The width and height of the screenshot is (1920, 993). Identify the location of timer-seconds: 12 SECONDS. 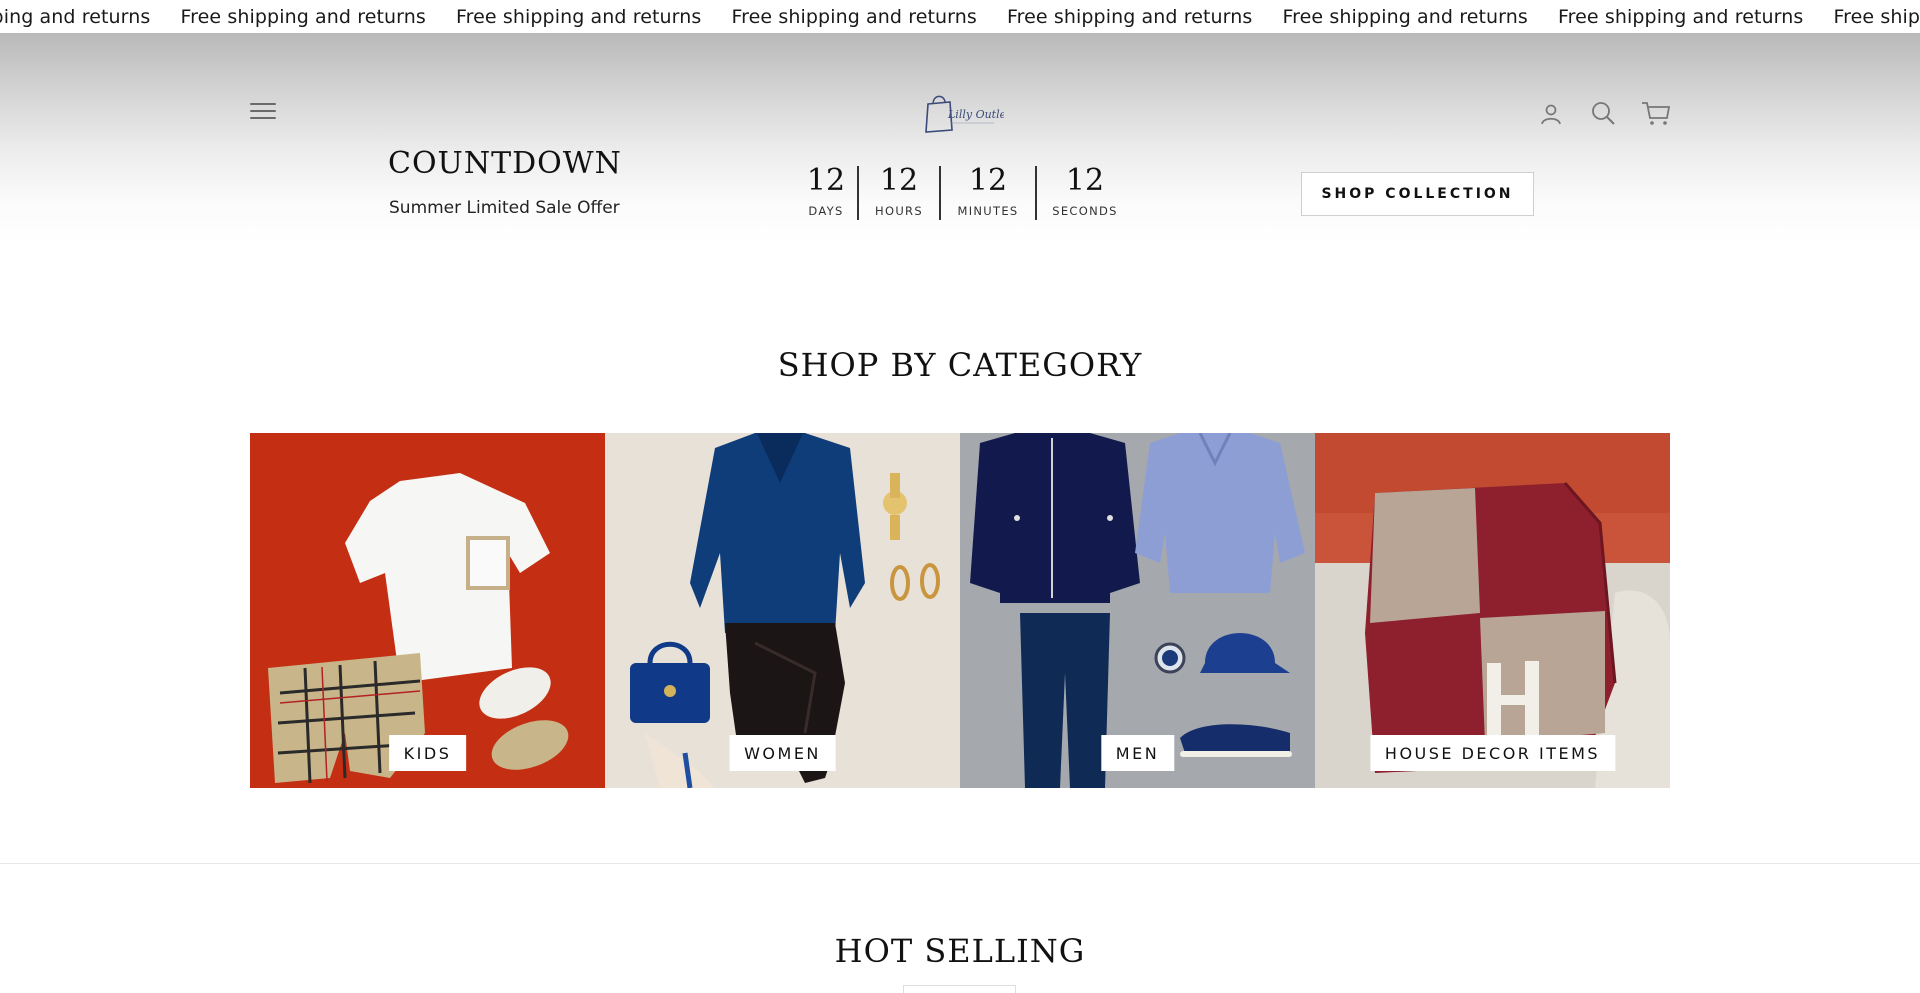
(1085, 192).